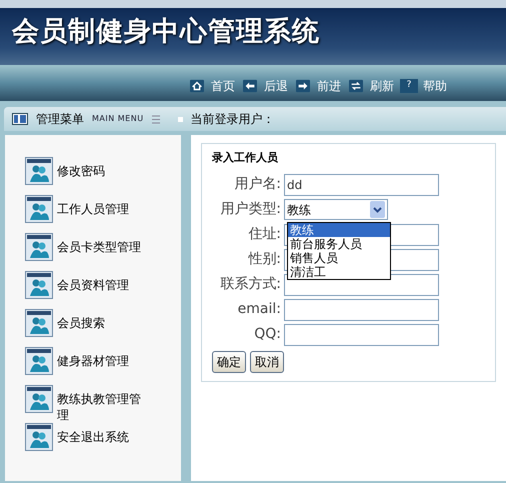 This screenshot has width=506, height=483. I want to click on field-label: 性别:, so click(264, 259).